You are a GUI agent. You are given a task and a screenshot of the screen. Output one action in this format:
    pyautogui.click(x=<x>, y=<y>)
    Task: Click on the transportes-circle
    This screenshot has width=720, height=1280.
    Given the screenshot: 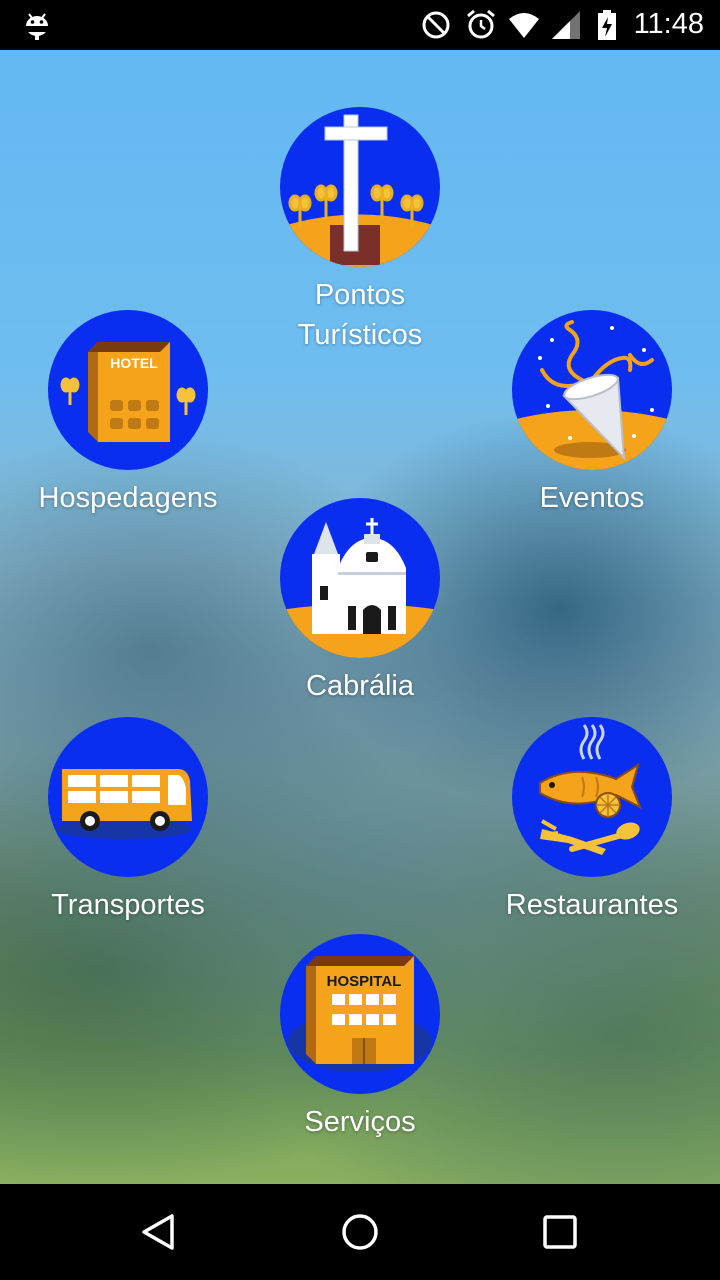 What is the action you would take?
    pyautogui.click(x=128, y=797)
    